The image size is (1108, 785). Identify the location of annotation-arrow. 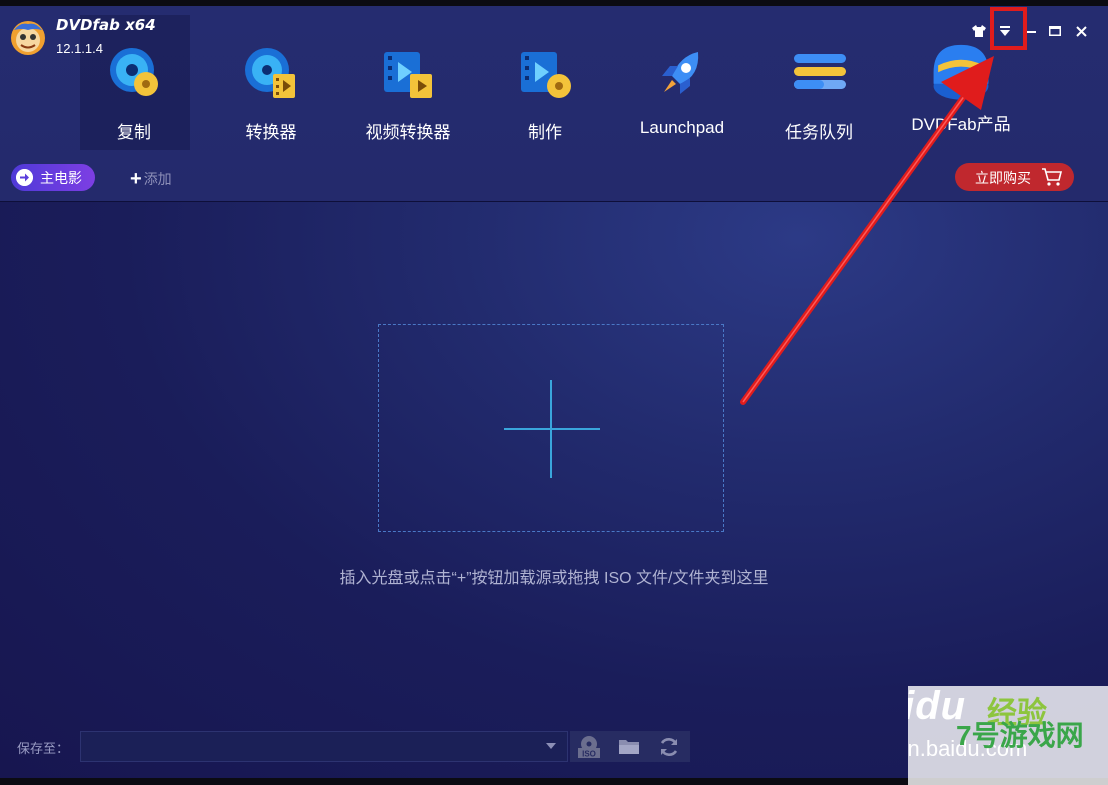
(867, 230).